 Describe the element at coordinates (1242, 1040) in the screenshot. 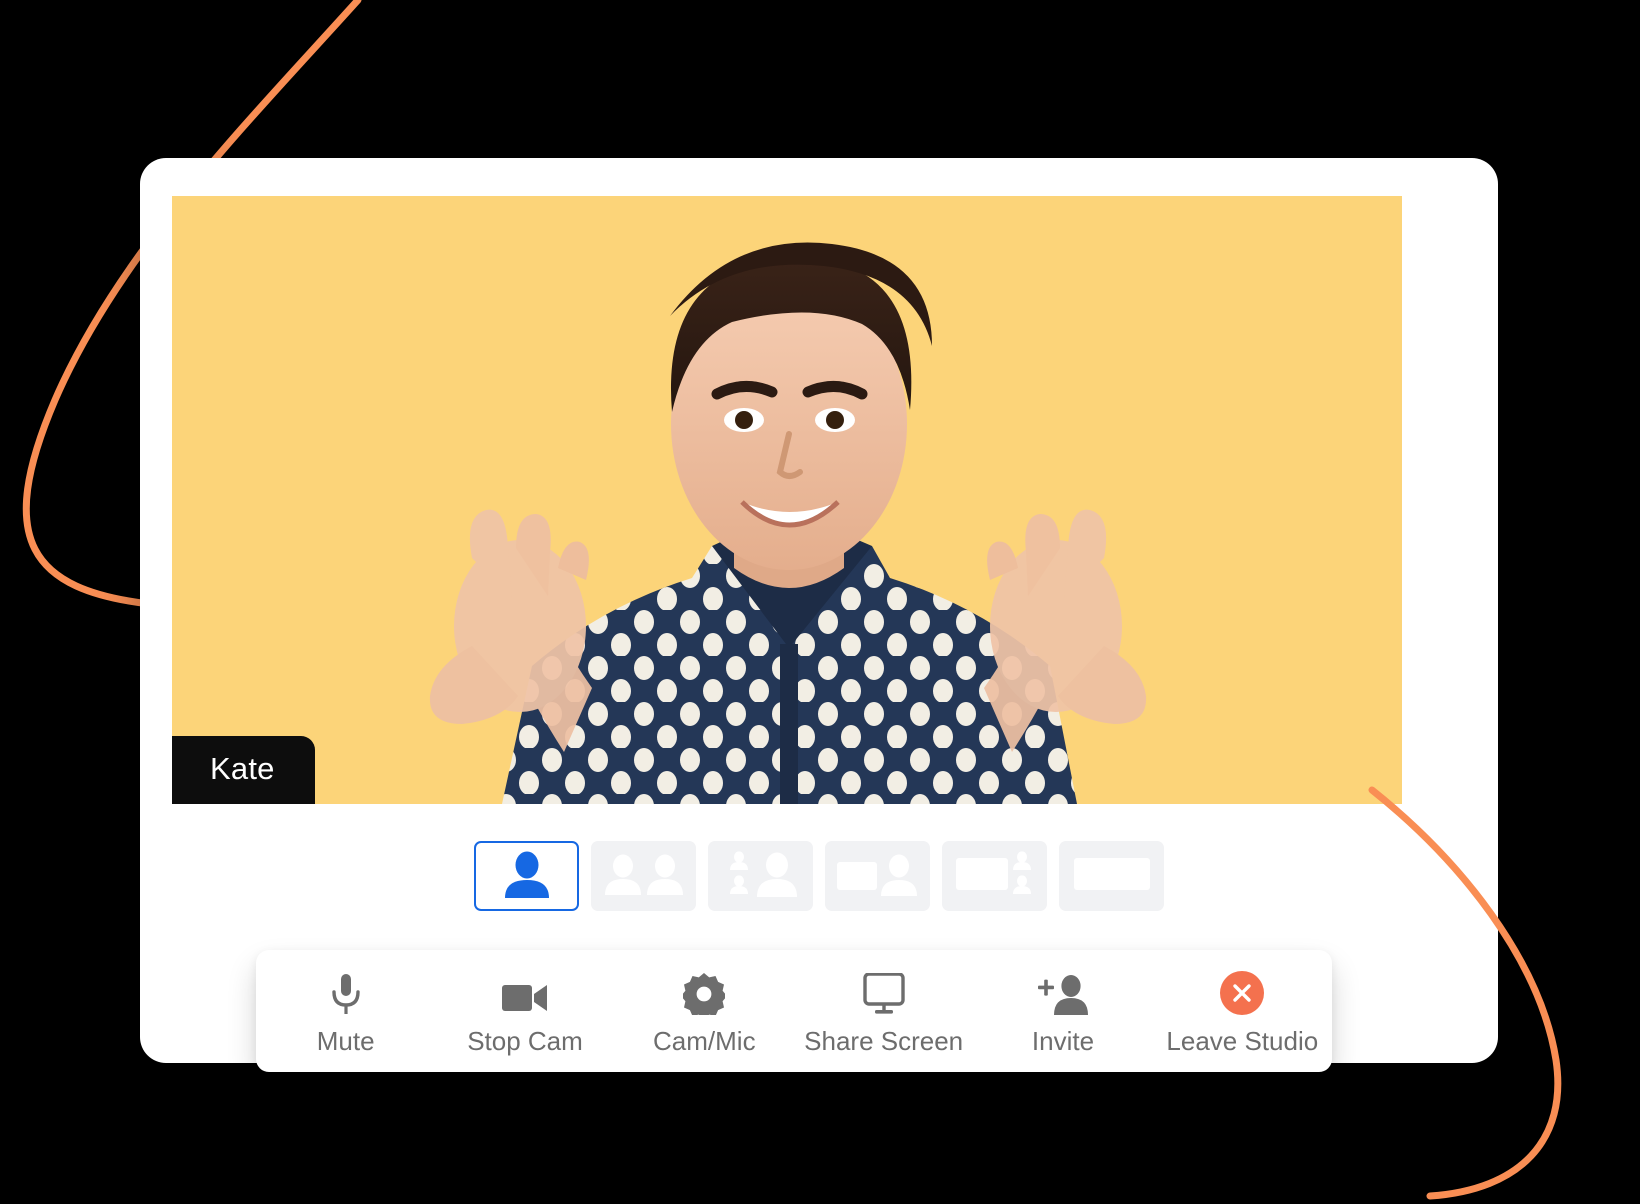

I see `leave-studio-button-label: Leave Studio` at that location.